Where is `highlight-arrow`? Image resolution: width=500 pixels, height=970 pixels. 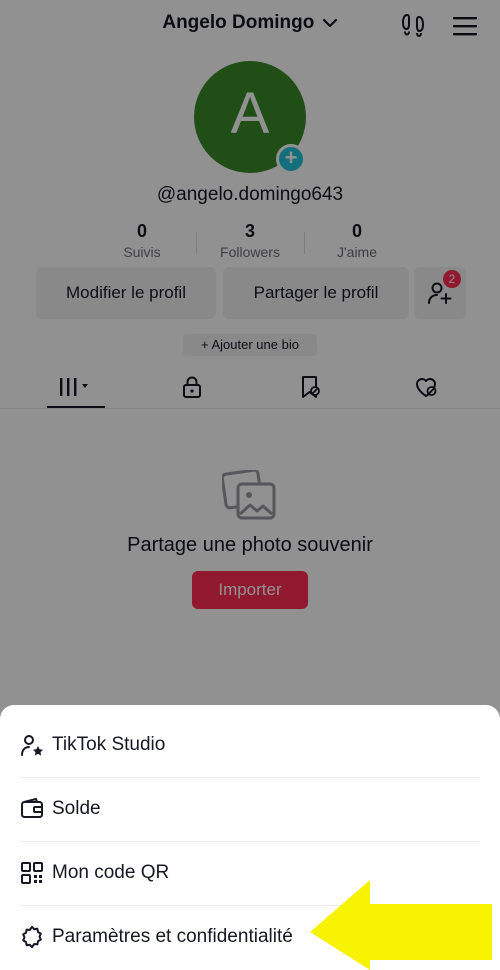 highlight-arrow is located at coordinates (401, 925).